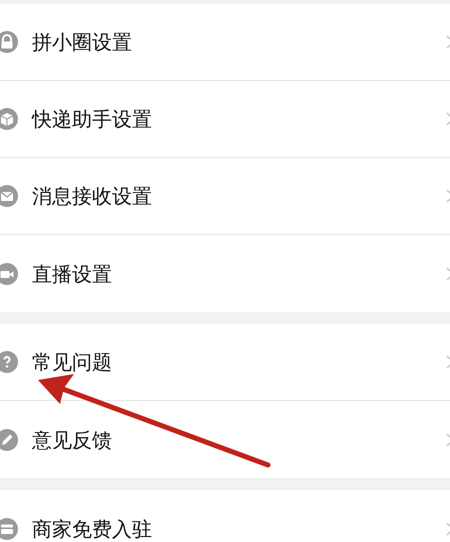  Describe the element at coordinates (72, 274) in the screenshot. I see `item-label: 直播设置` at that location.